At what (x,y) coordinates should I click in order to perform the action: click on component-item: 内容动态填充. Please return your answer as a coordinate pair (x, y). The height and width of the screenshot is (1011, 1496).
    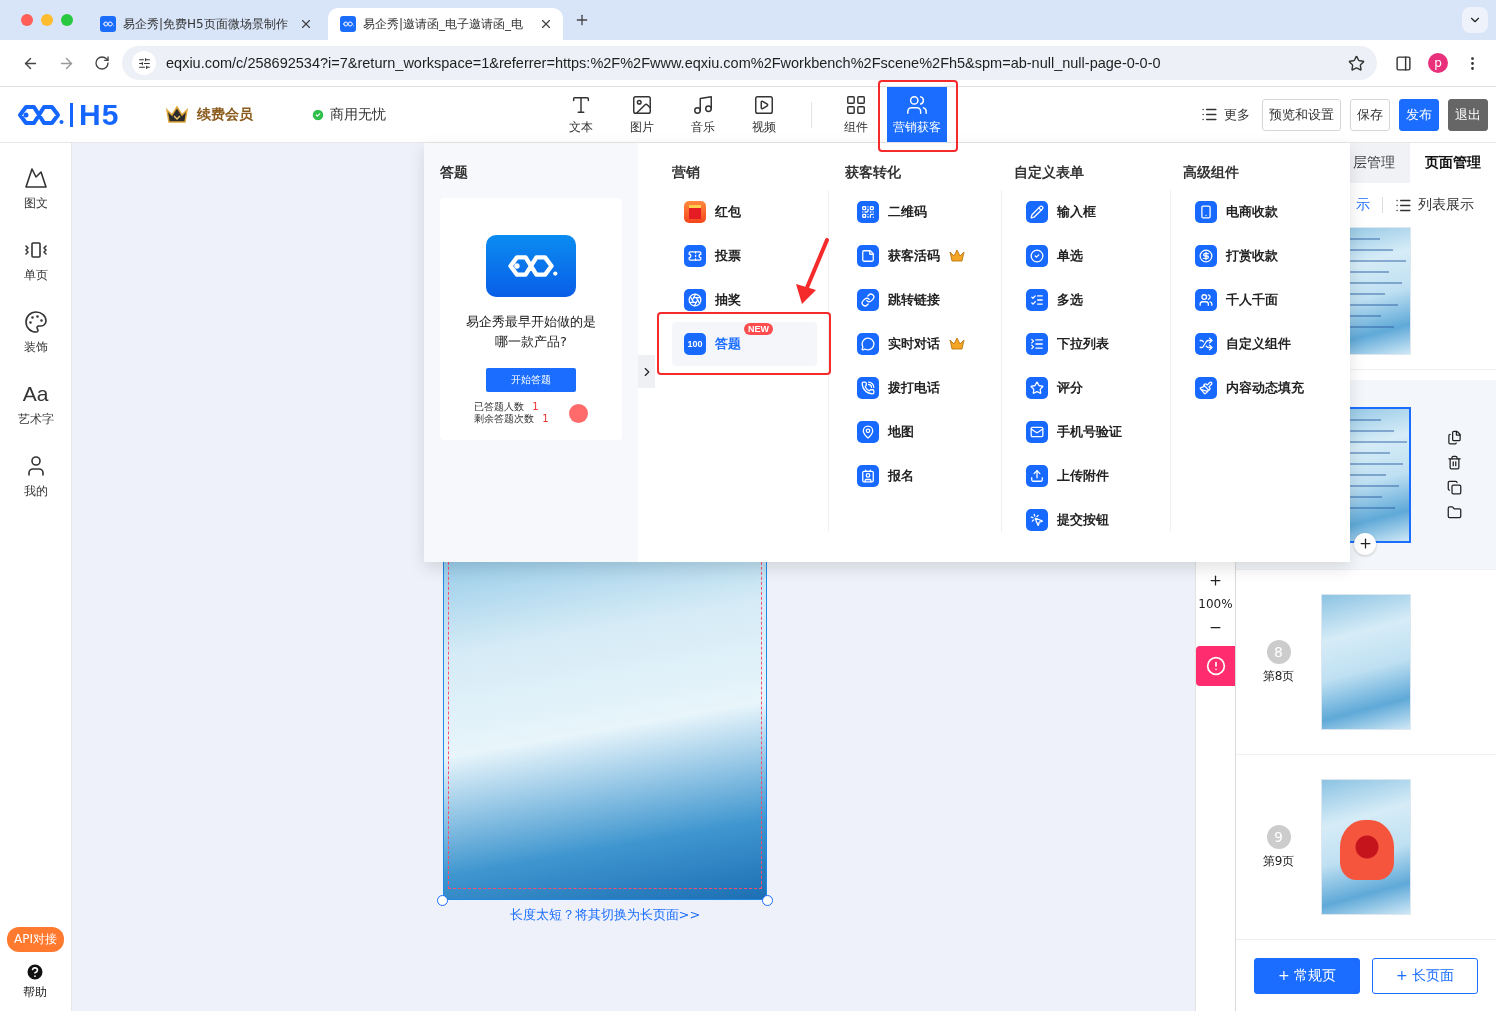
    Looking at the image, I should click on (1255, 388).